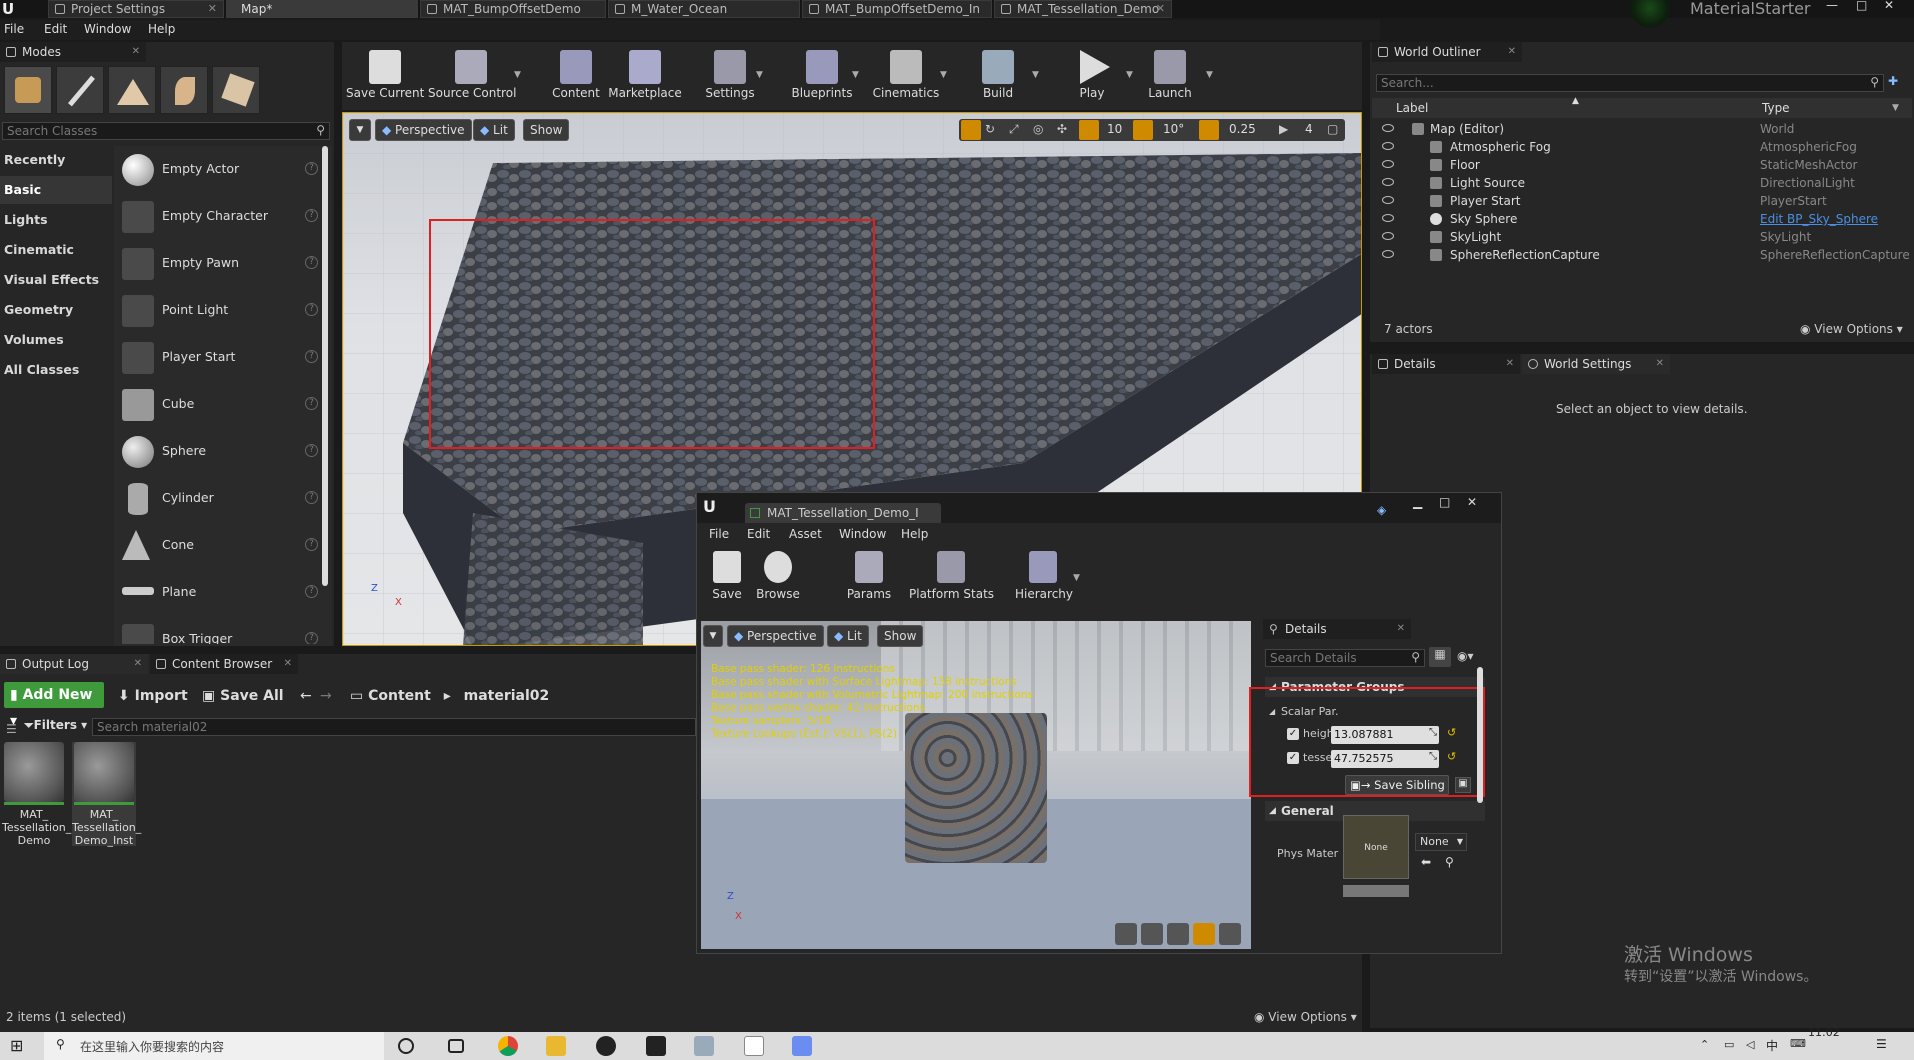  I want to click on grid-snap-value: 10, so click(1114, 129).